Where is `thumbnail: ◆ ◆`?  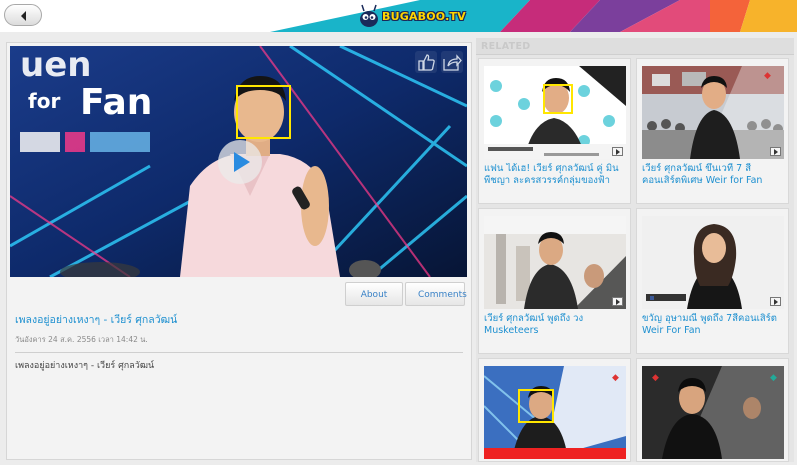
thumbnail: ◆ ◆ is located at coordinates (713, 412).